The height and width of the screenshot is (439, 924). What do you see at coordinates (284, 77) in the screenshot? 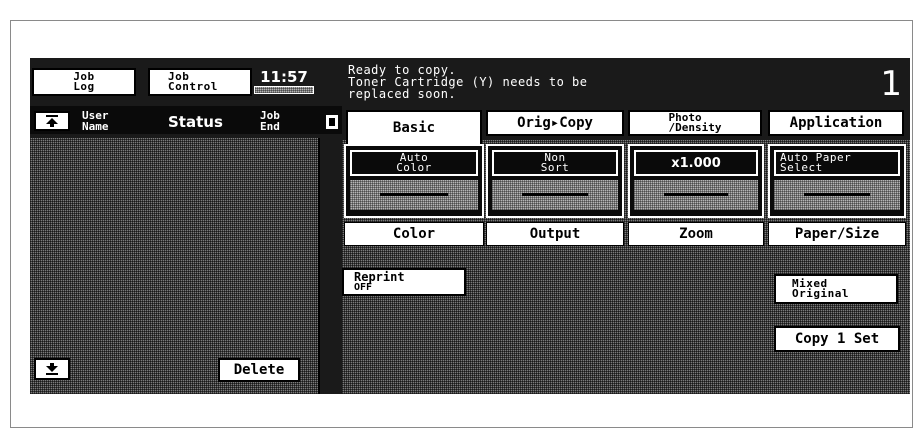
I see `clock: 11:57` at bounding box center [284, 77].